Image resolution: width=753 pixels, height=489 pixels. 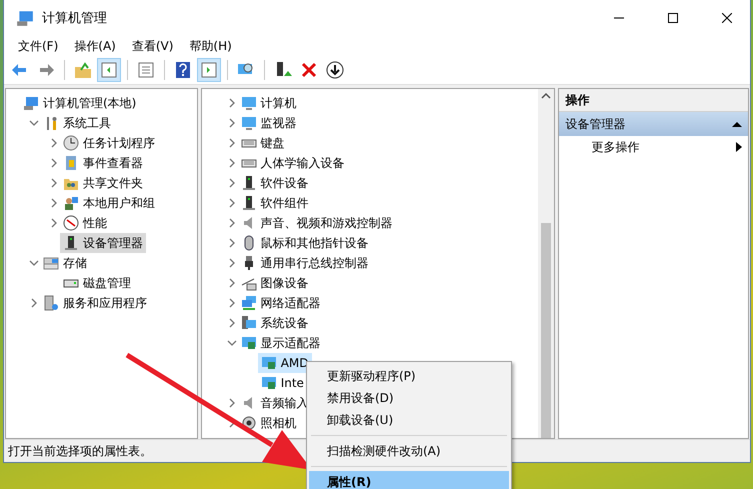 What do you see at coordinates (109, 143) in the screenshot?
I see `tree-item: 任务计划程序` at bounding box center [109, 143].